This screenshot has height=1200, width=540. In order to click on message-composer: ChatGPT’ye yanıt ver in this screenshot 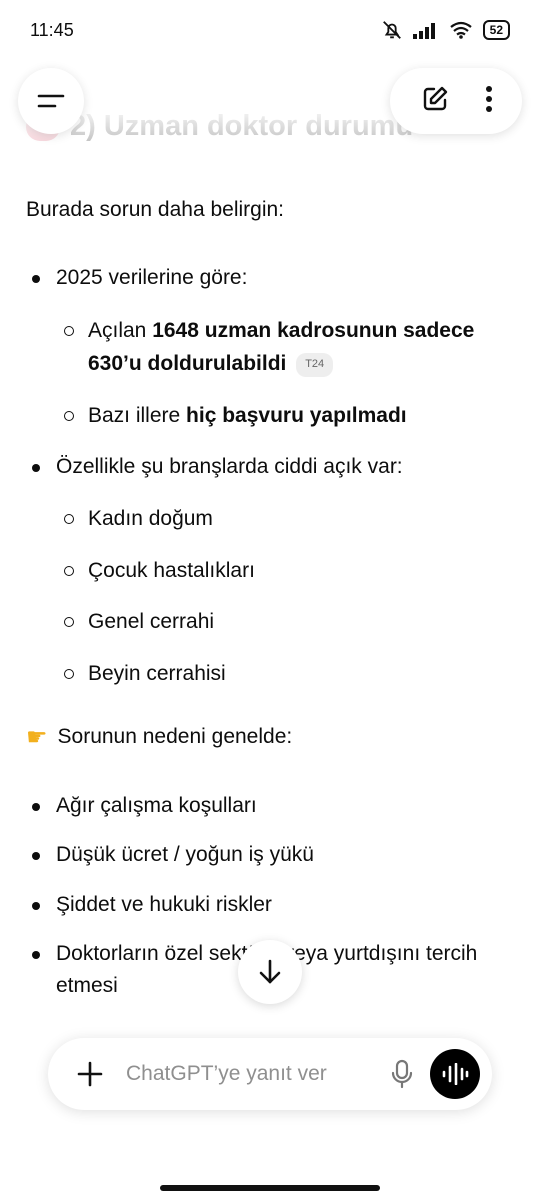, I will do `click(270, 1074)`.